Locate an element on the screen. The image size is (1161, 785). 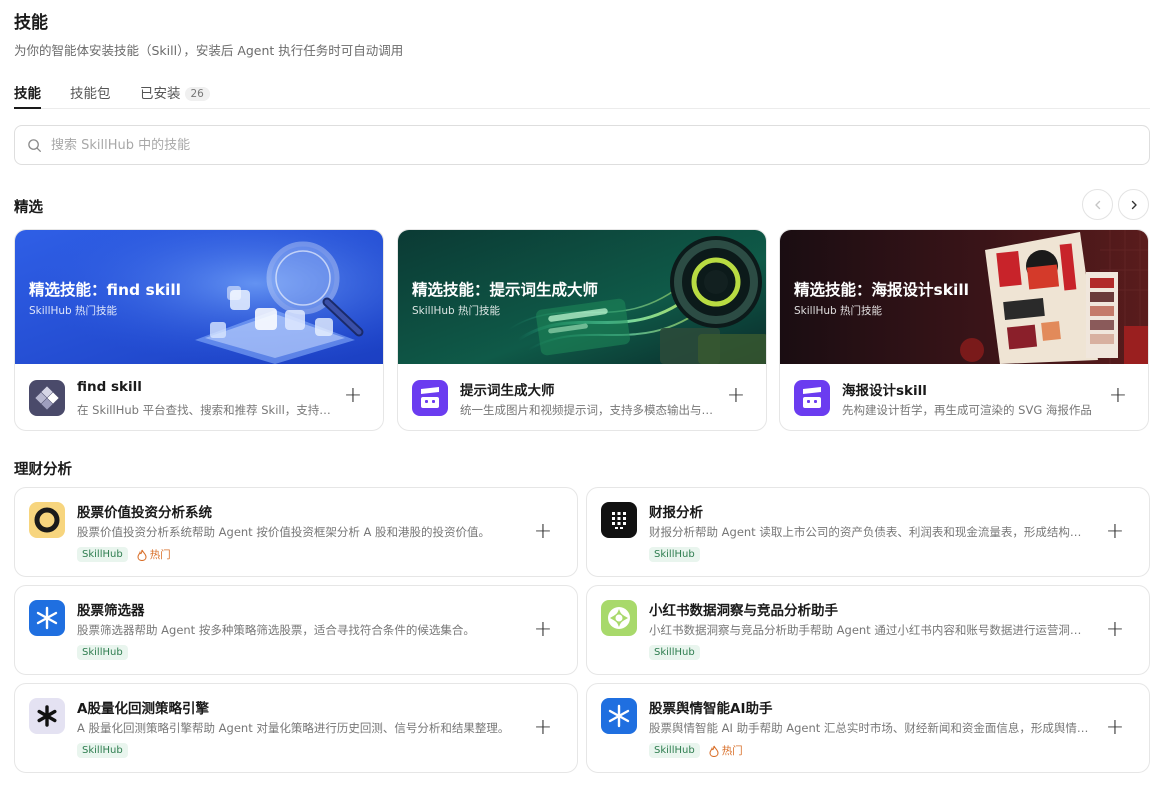
chevron-right-icon is located at coordinates (1134, 204).